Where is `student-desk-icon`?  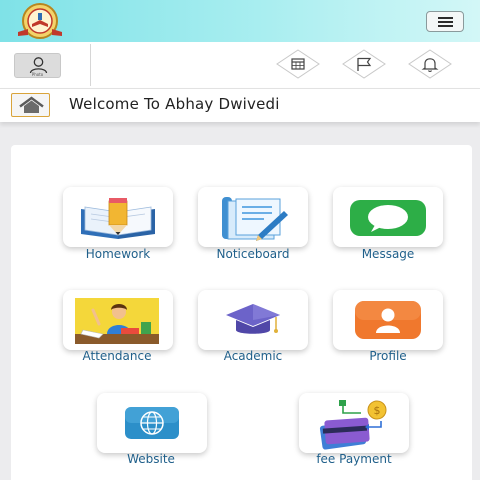
student-desk-icon is located at coordinates (117, 321).